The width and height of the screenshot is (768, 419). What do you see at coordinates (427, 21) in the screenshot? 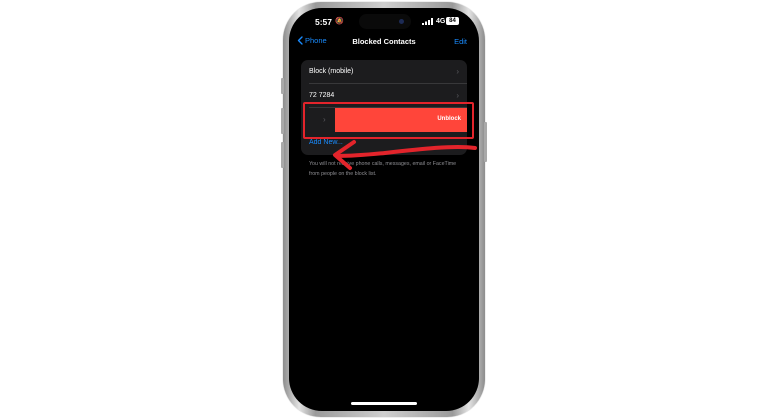
I see `signal-icon` at bounding box center [427, 21].